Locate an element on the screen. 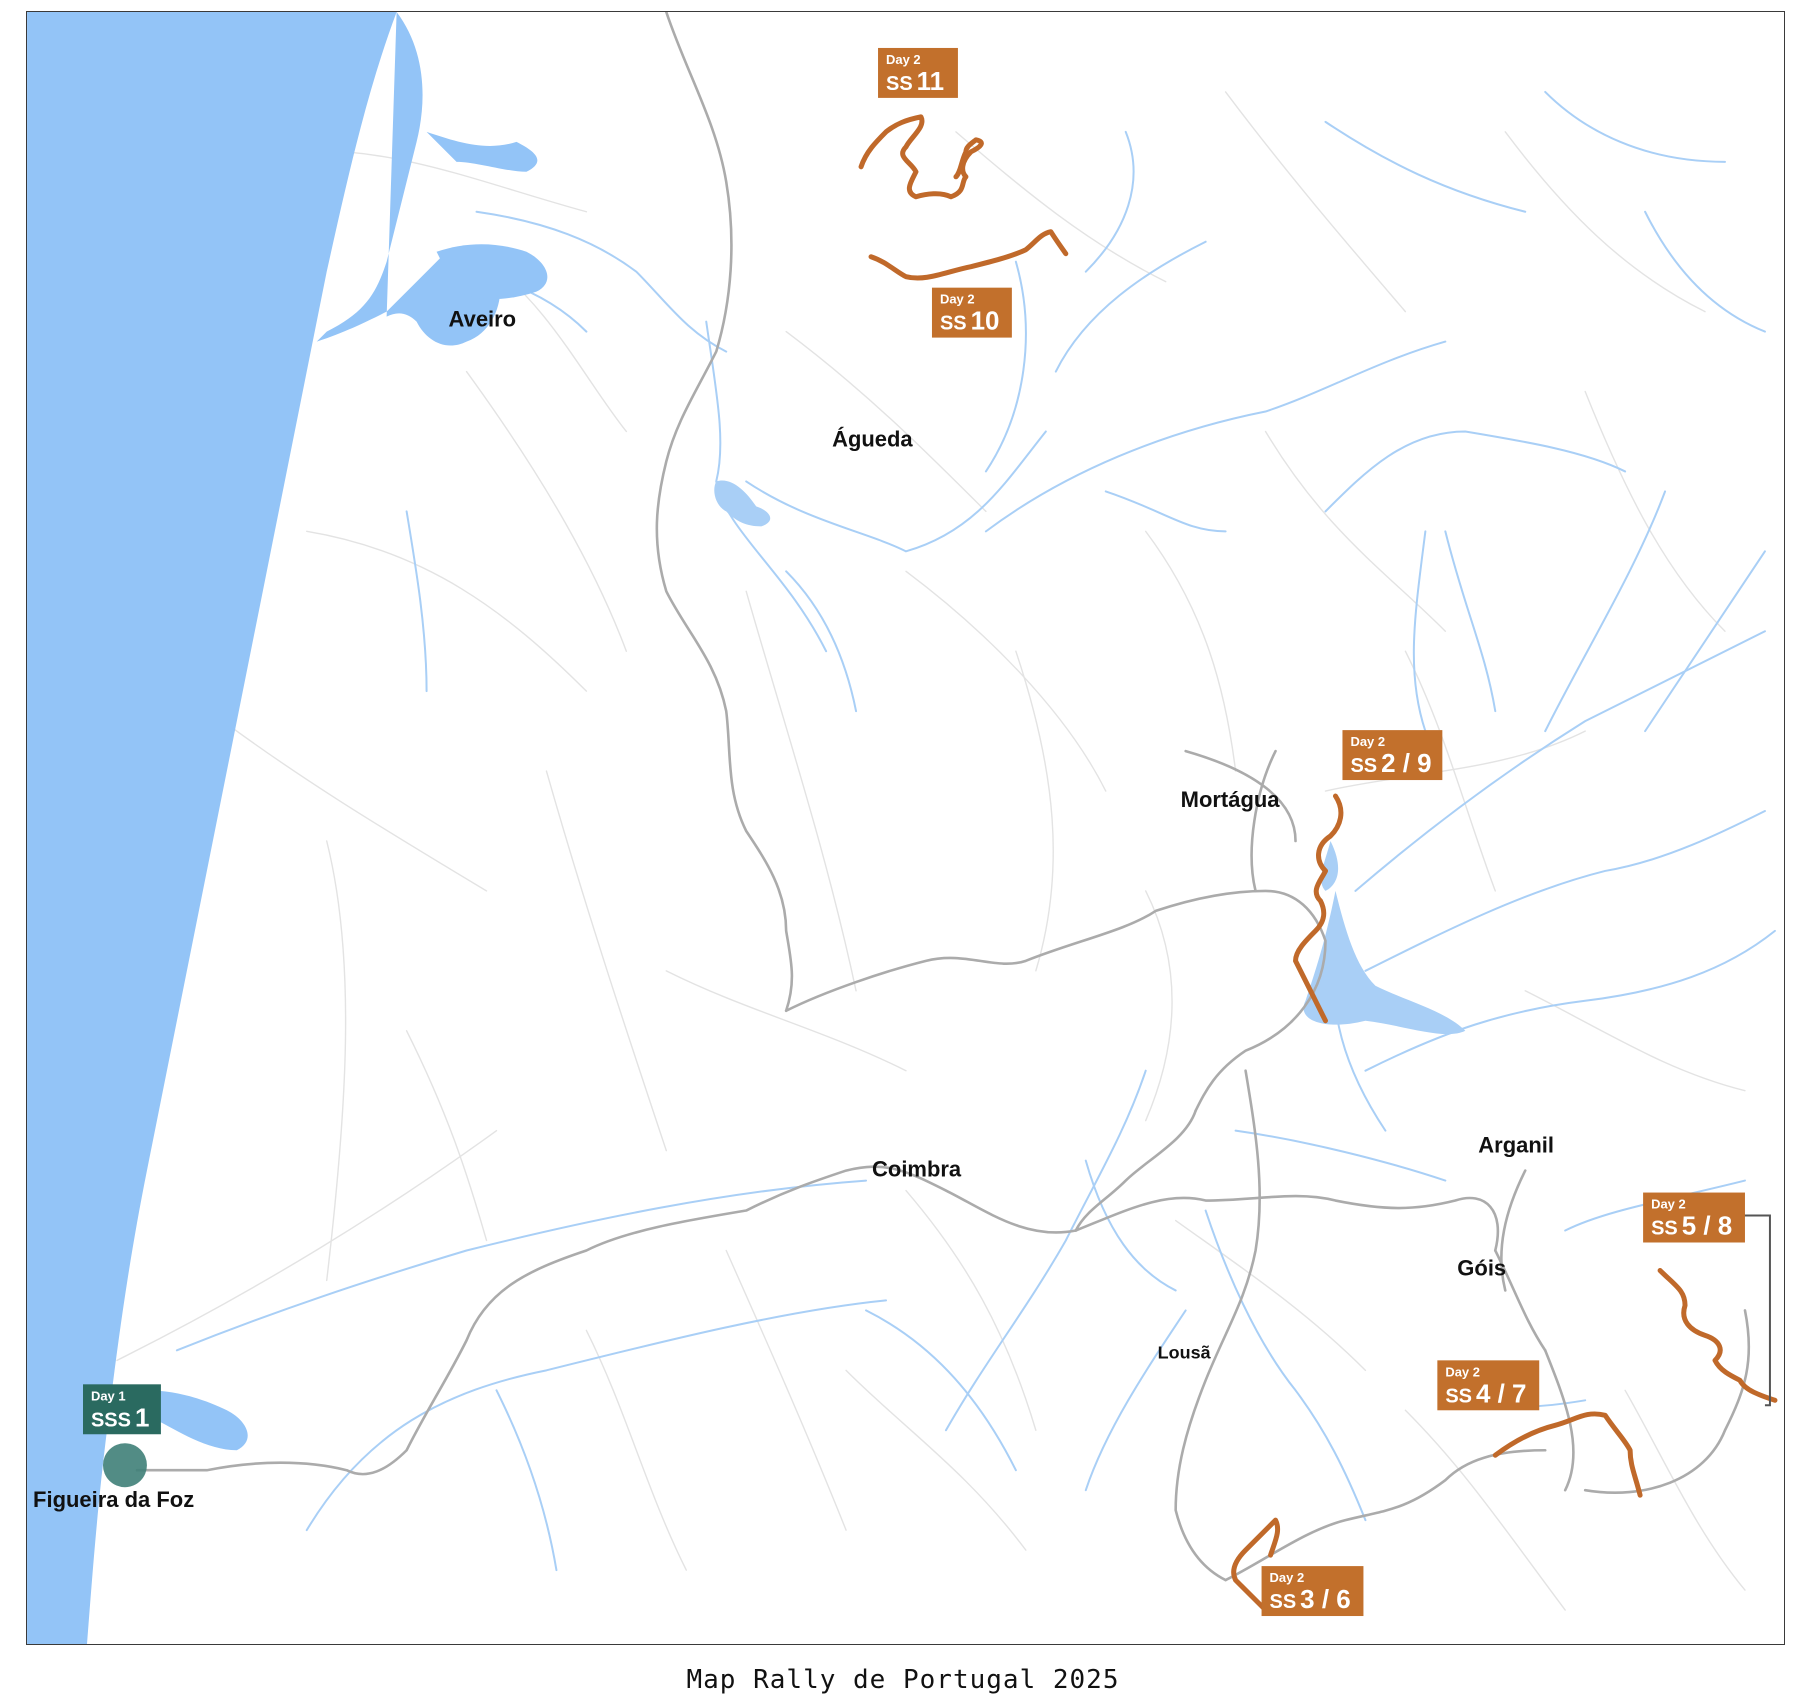 The height and width of the screenshot is (1704, 1806). stage-route-ss11 is located at coordinates (921, 157).